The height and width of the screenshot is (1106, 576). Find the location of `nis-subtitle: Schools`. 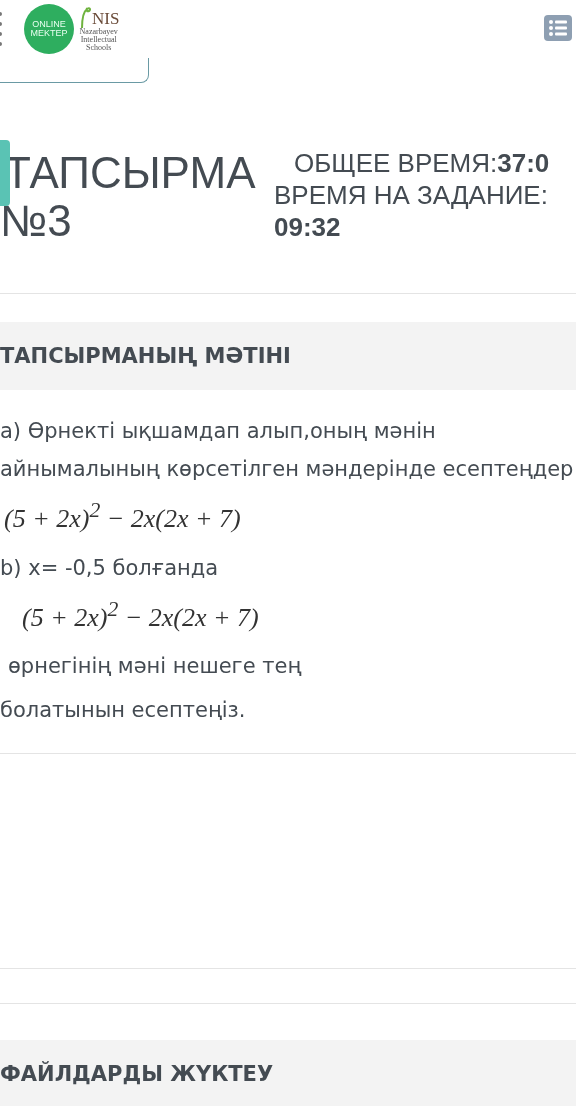

nis-subtitle: Schools is located at coordinates (99, 48).